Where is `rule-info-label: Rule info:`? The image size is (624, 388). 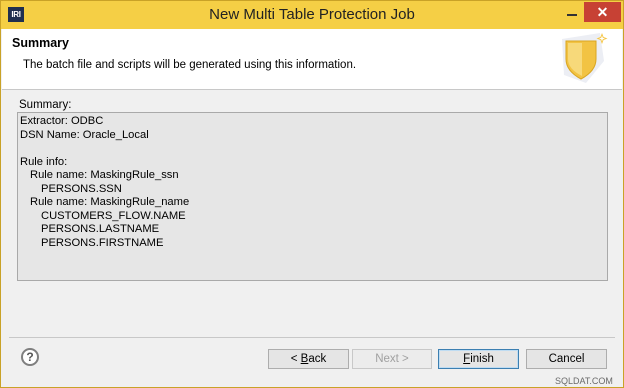
rule-info-label: Rule info: is located at coordinates (44, 161).